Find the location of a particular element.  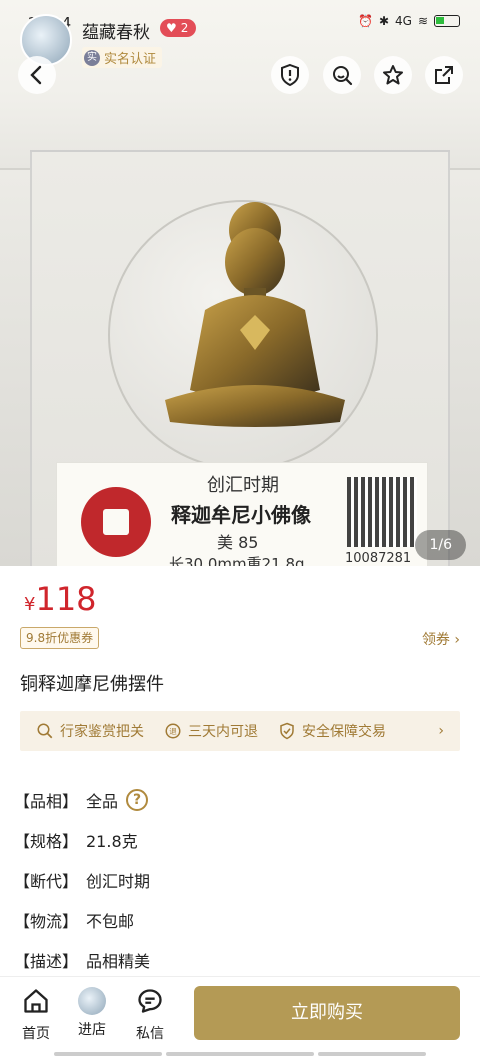

attribute-key: 【断代】 is located at coordinates (46, 881).